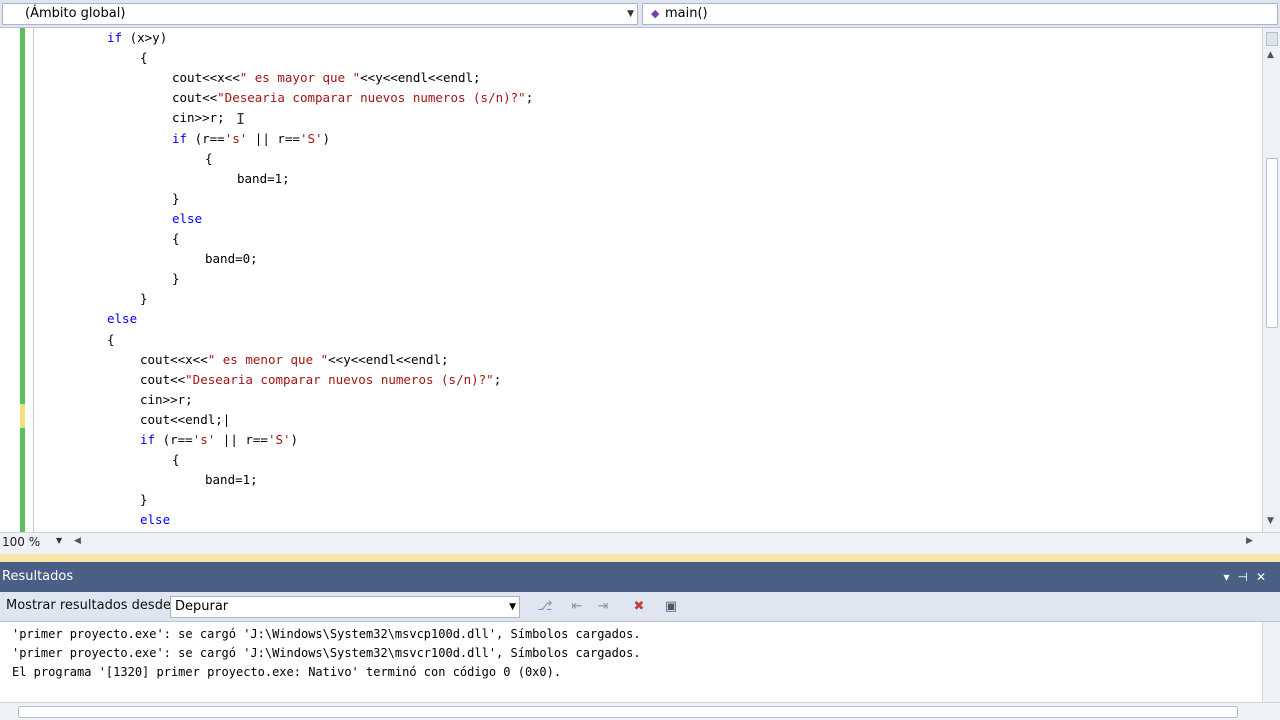  Describe the element at coordinates (300, 78) in the screenshot. I see `string-token: " es mayor que "` at that location.